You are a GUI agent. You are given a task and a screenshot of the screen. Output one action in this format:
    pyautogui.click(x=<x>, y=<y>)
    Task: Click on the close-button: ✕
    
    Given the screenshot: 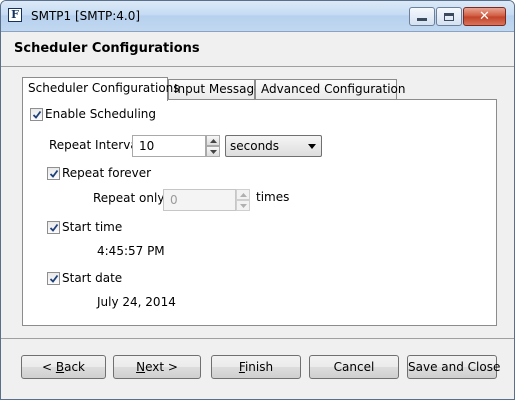 What is the action you would take?
    pyautogui.click(x=484, y=16)
    